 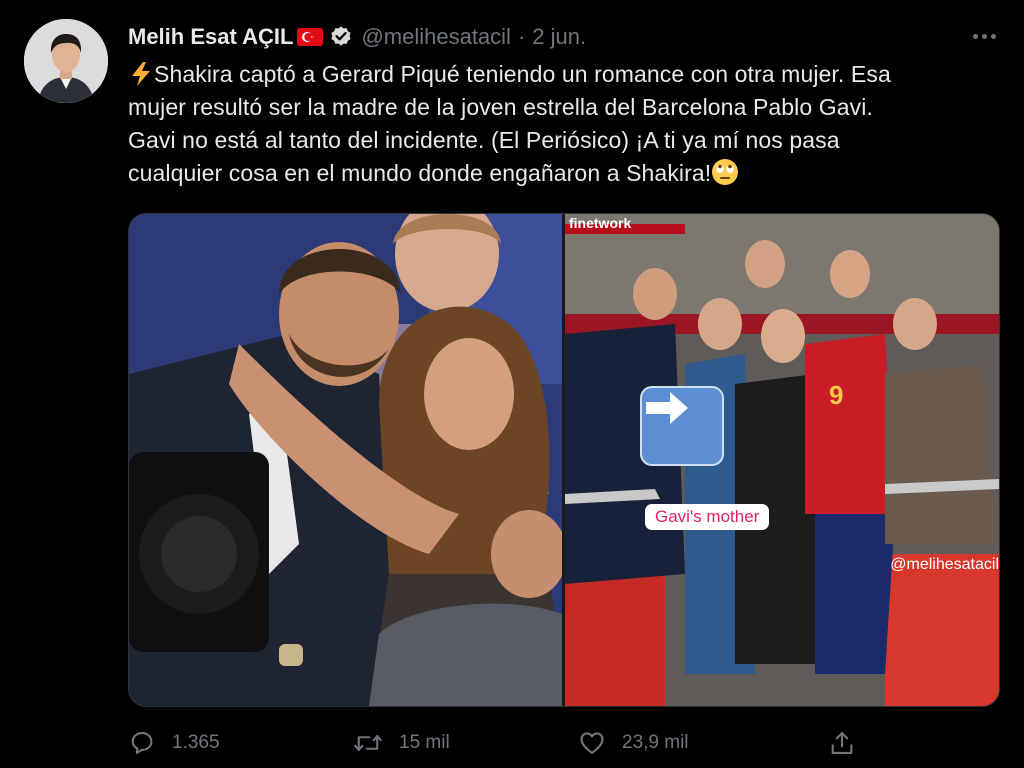 What do you see at coordinates (436, 37) in the screenshot?
I see `user-handle: @melihesatacil` at bounding box center [436, 37].